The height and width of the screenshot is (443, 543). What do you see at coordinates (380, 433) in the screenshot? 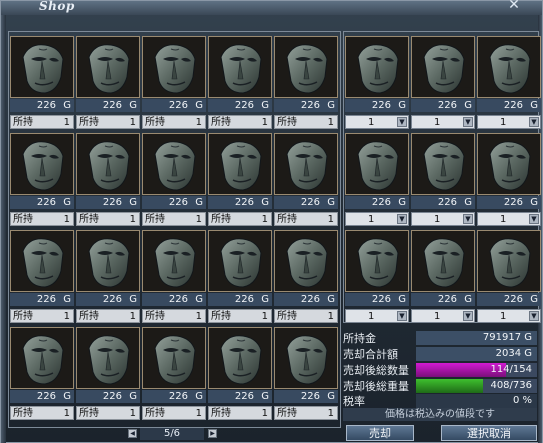
I see `sell-button: 売却` at bounding box center [380, 433].